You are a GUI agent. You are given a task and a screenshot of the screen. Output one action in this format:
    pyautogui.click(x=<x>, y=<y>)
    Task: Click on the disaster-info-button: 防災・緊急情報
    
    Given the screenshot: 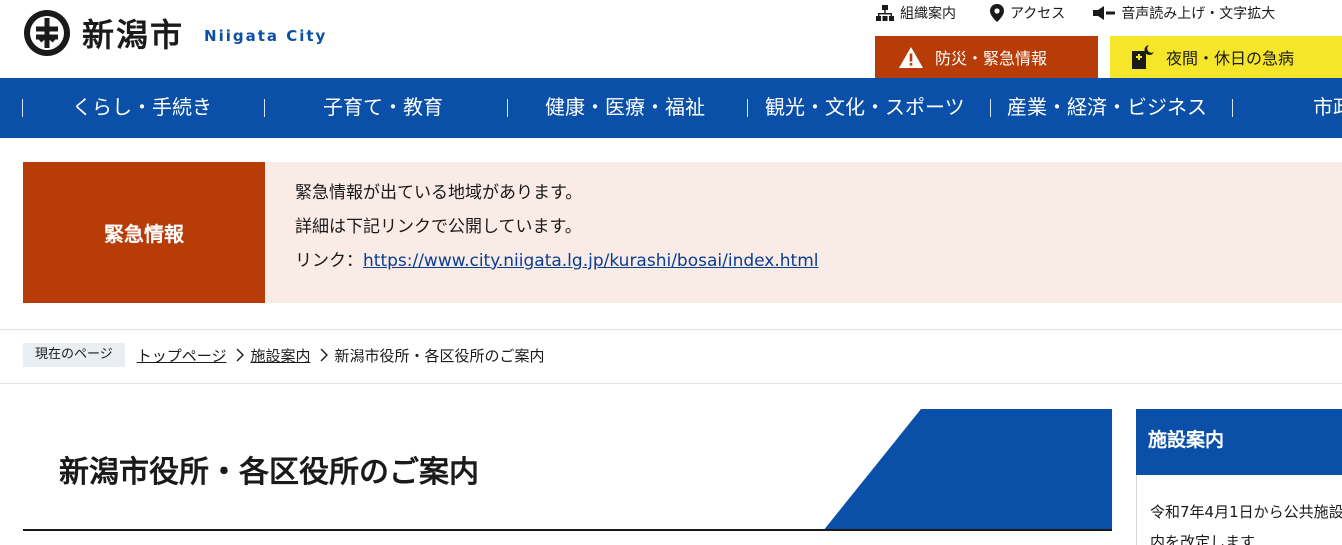 What is the action you would take?
    pyautogui.click(x=986, y=57)
    